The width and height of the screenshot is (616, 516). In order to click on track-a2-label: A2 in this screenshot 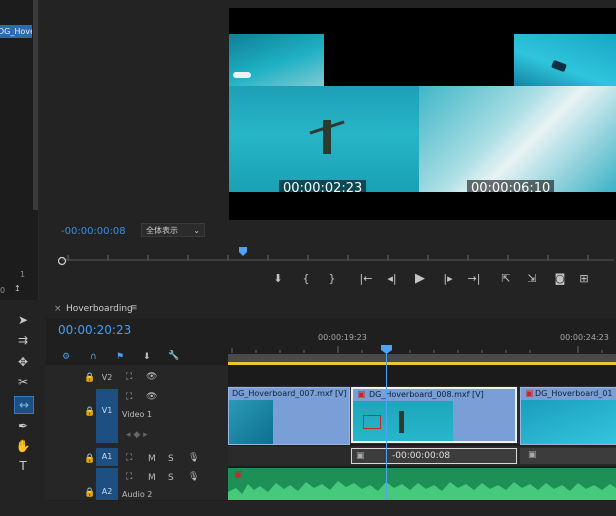, I will do `click(107, 484)`.